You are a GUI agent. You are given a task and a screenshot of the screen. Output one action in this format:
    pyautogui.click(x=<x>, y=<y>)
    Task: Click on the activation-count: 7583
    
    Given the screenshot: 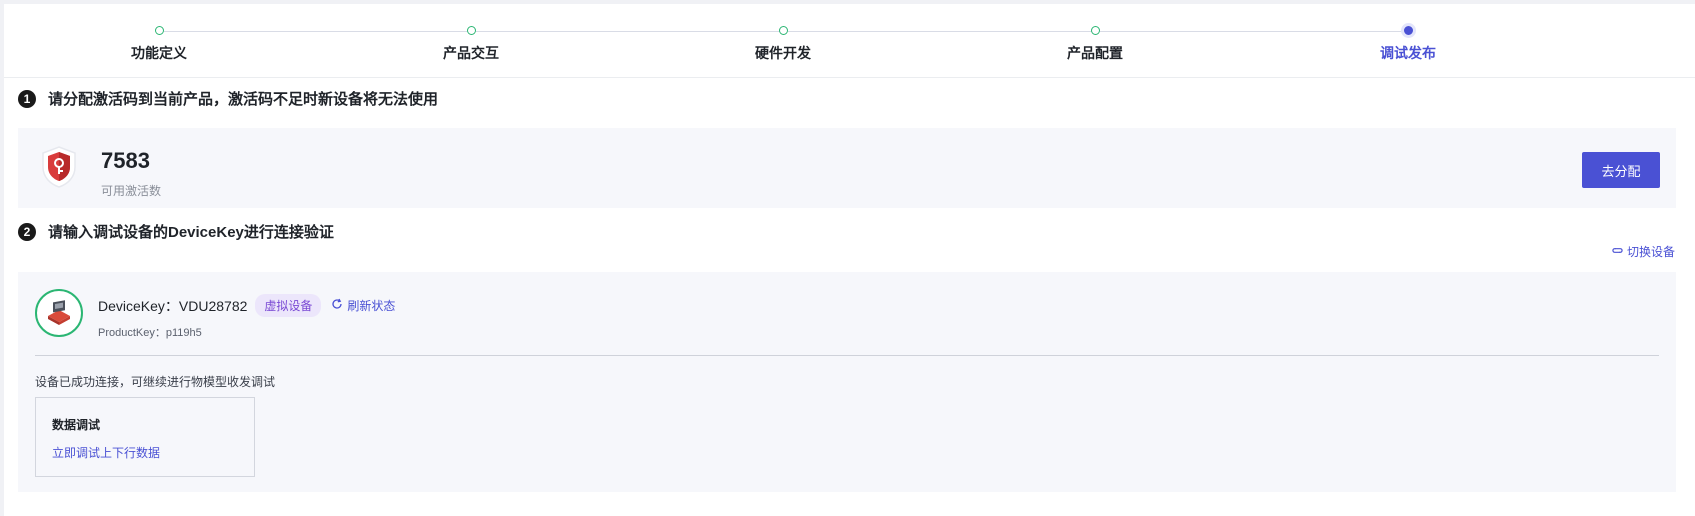 What is the action you would take?
    pyautogui.click(x=125, y=160)
    